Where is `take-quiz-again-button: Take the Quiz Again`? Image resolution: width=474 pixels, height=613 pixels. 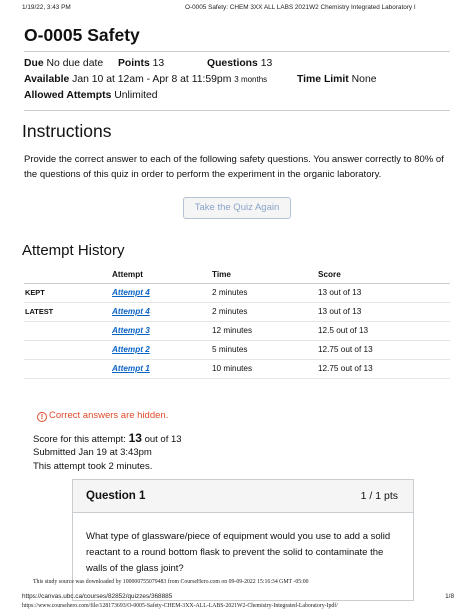 take-quiz-again-button: Take the Quiz Again is located at coordinates (237, 208).